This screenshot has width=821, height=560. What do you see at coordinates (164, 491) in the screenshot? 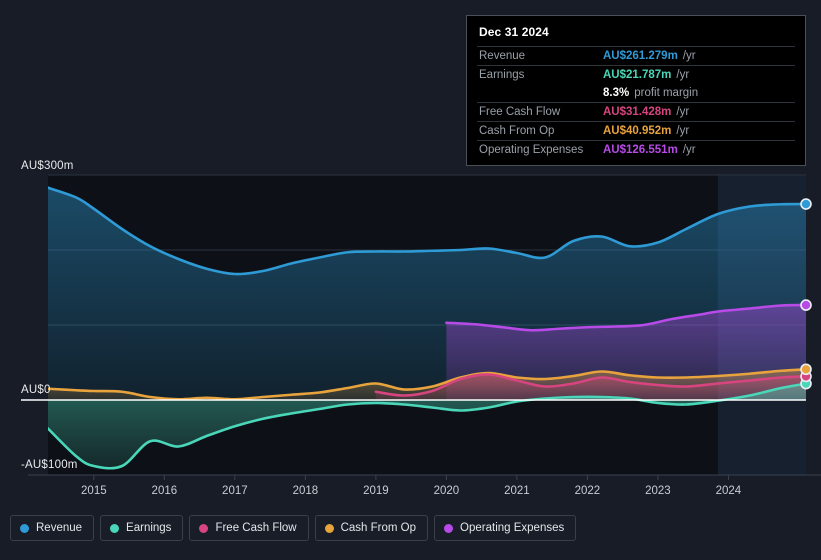
I see `x-axis-label: 2016` at bounding box center [164, 491].